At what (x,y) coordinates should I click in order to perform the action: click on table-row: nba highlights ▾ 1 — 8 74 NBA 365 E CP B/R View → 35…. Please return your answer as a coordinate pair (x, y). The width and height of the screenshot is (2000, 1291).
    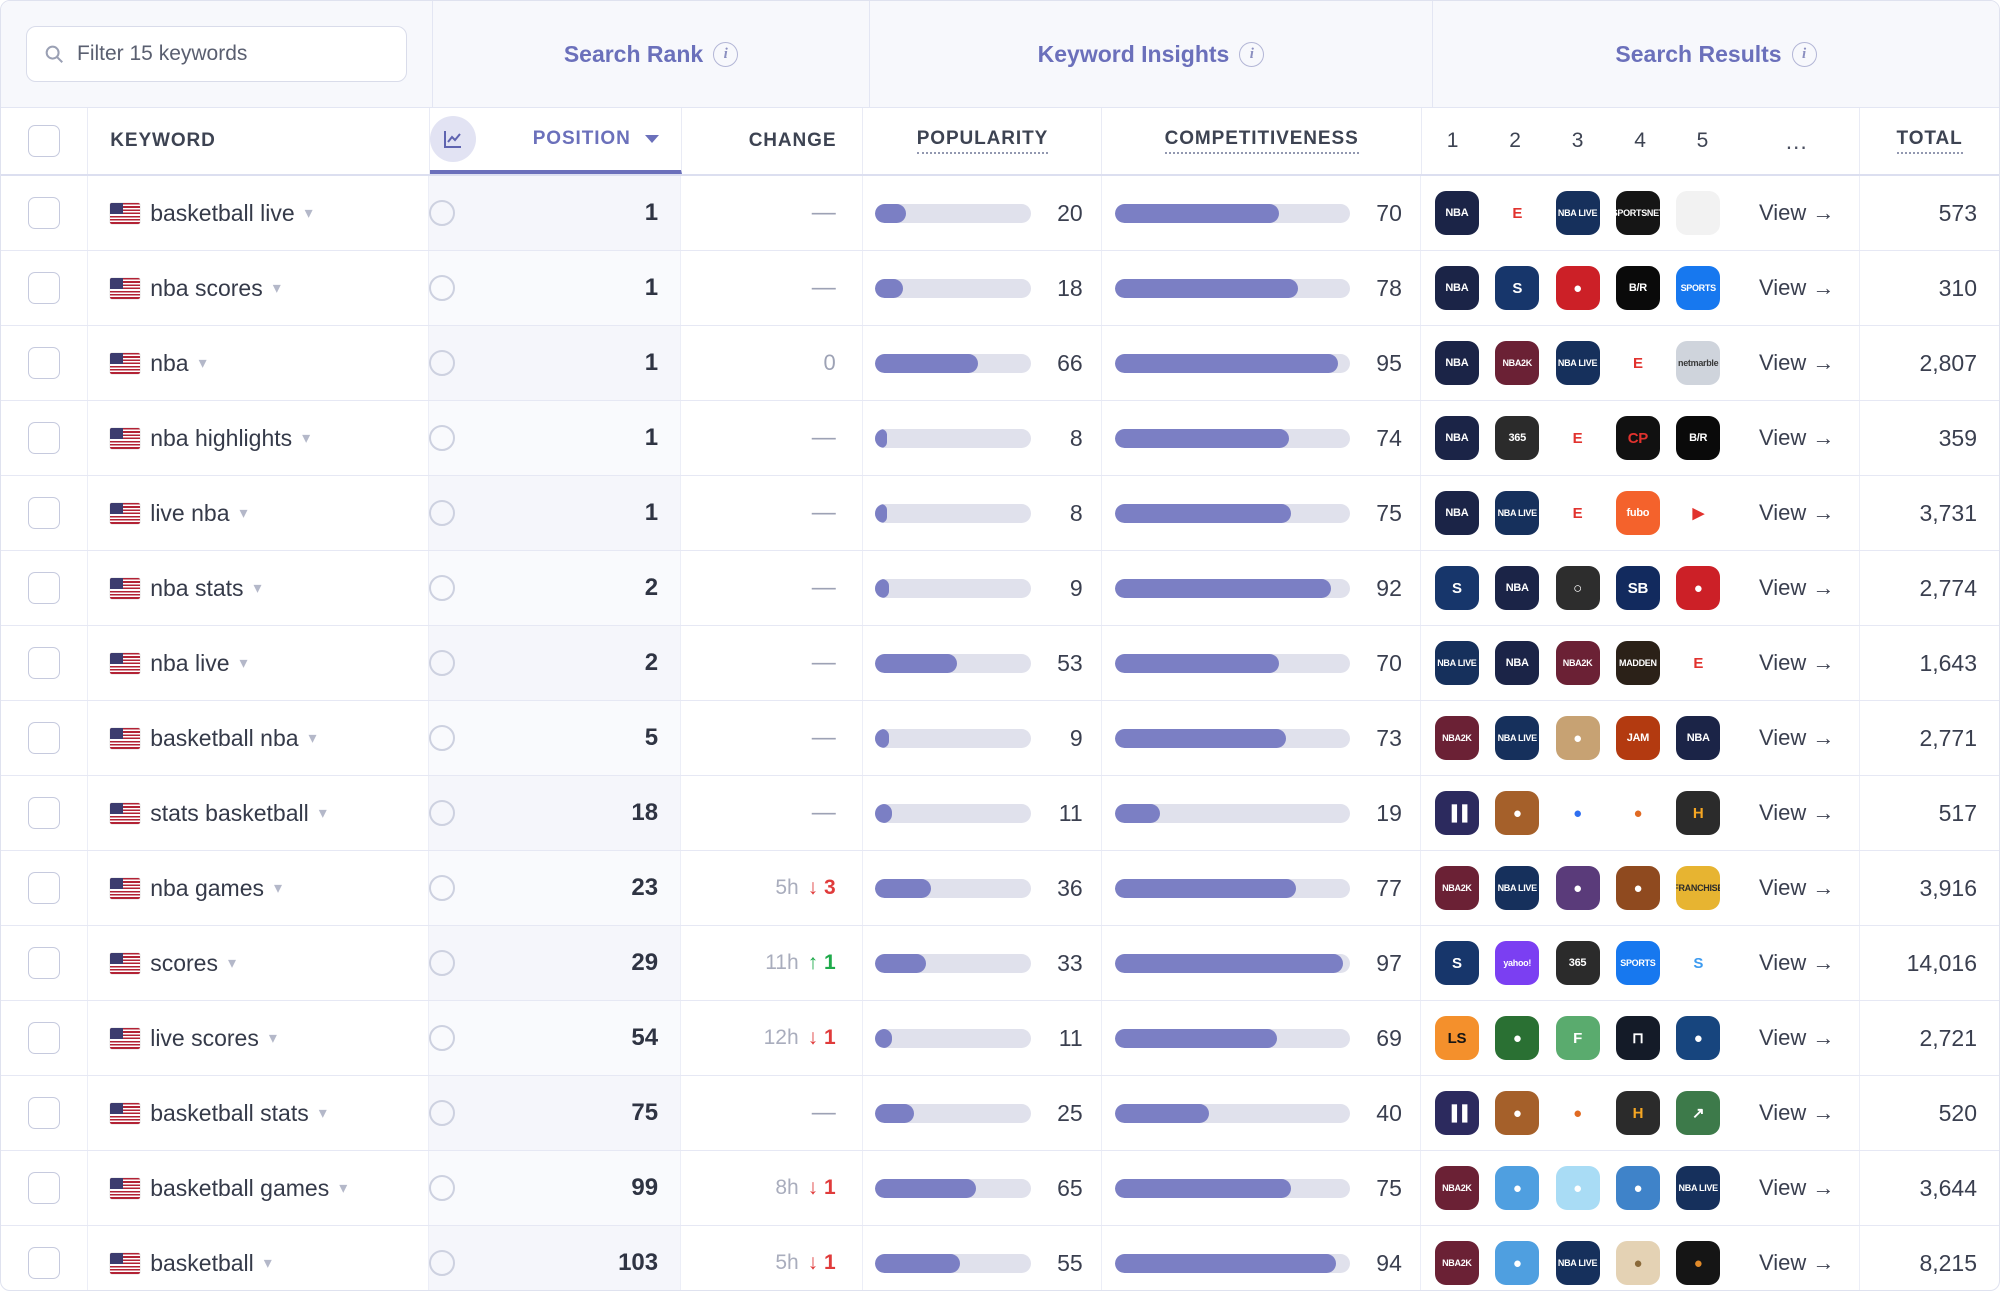
    Looking at the image, I should click on (1000, 438).